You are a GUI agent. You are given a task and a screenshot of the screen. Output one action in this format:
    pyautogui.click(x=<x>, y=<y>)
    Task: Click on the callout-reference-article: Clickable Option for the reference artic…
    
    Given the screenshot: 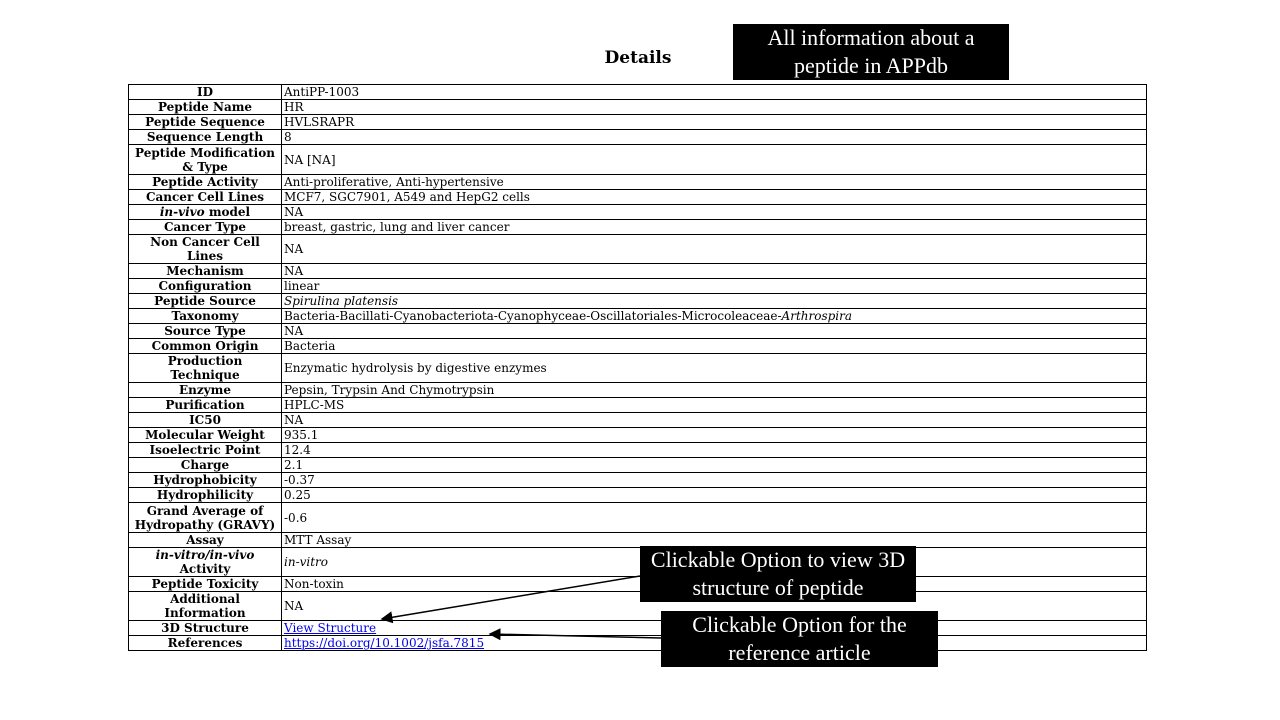 What is the action you would take?
    pyautogui.click(x=799, y=639)
    